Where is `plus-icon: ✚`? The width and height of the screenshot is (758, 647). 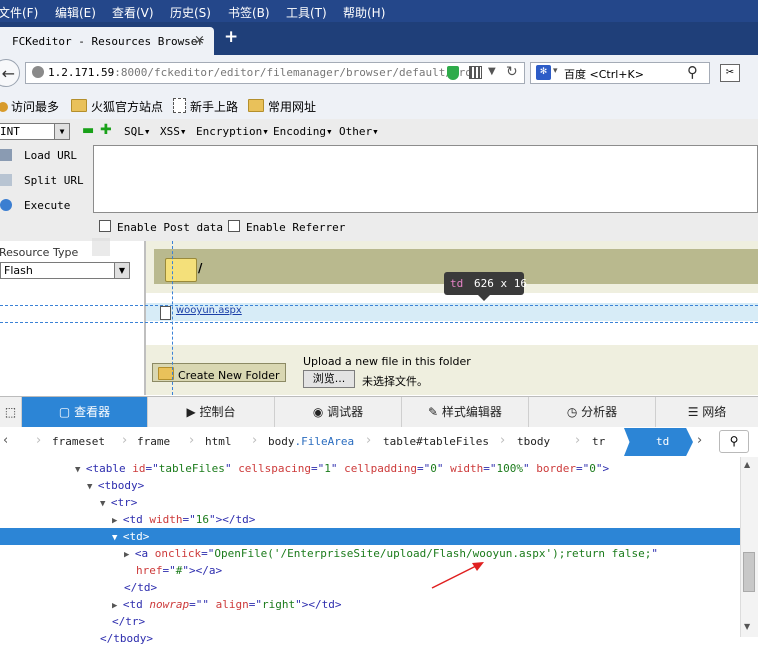 plus-icon: ✚ is located at coordinates (106, 130).